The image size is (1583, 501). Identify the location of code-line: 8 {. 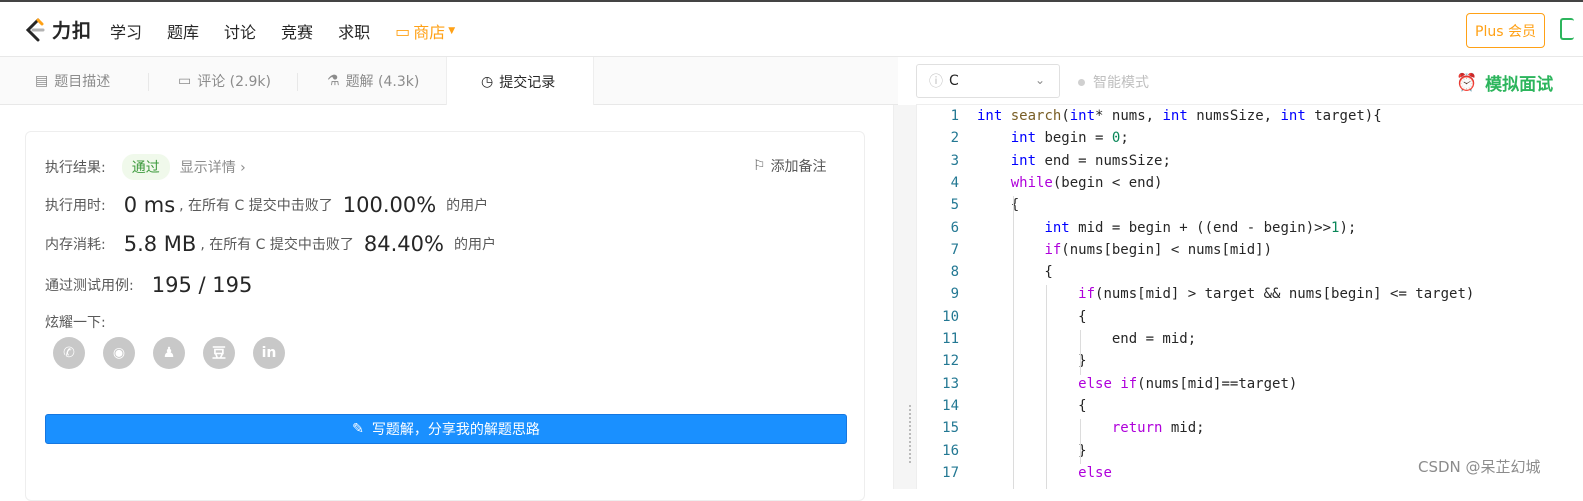
(1250, 272).